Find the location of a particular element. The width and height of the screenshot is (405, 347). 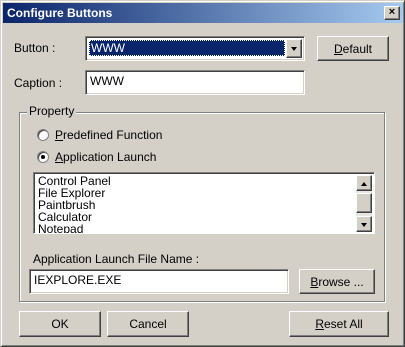

button-select-value: WWW is located at coordinates (187, 48).